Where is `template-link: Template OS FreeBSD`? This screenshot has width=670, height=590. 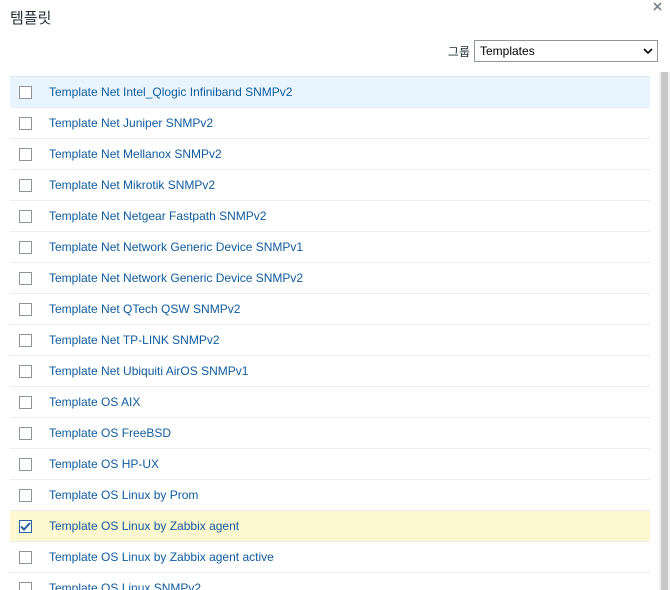 template-link: Template OS FreeBSD is located at coordinates (110, 433).